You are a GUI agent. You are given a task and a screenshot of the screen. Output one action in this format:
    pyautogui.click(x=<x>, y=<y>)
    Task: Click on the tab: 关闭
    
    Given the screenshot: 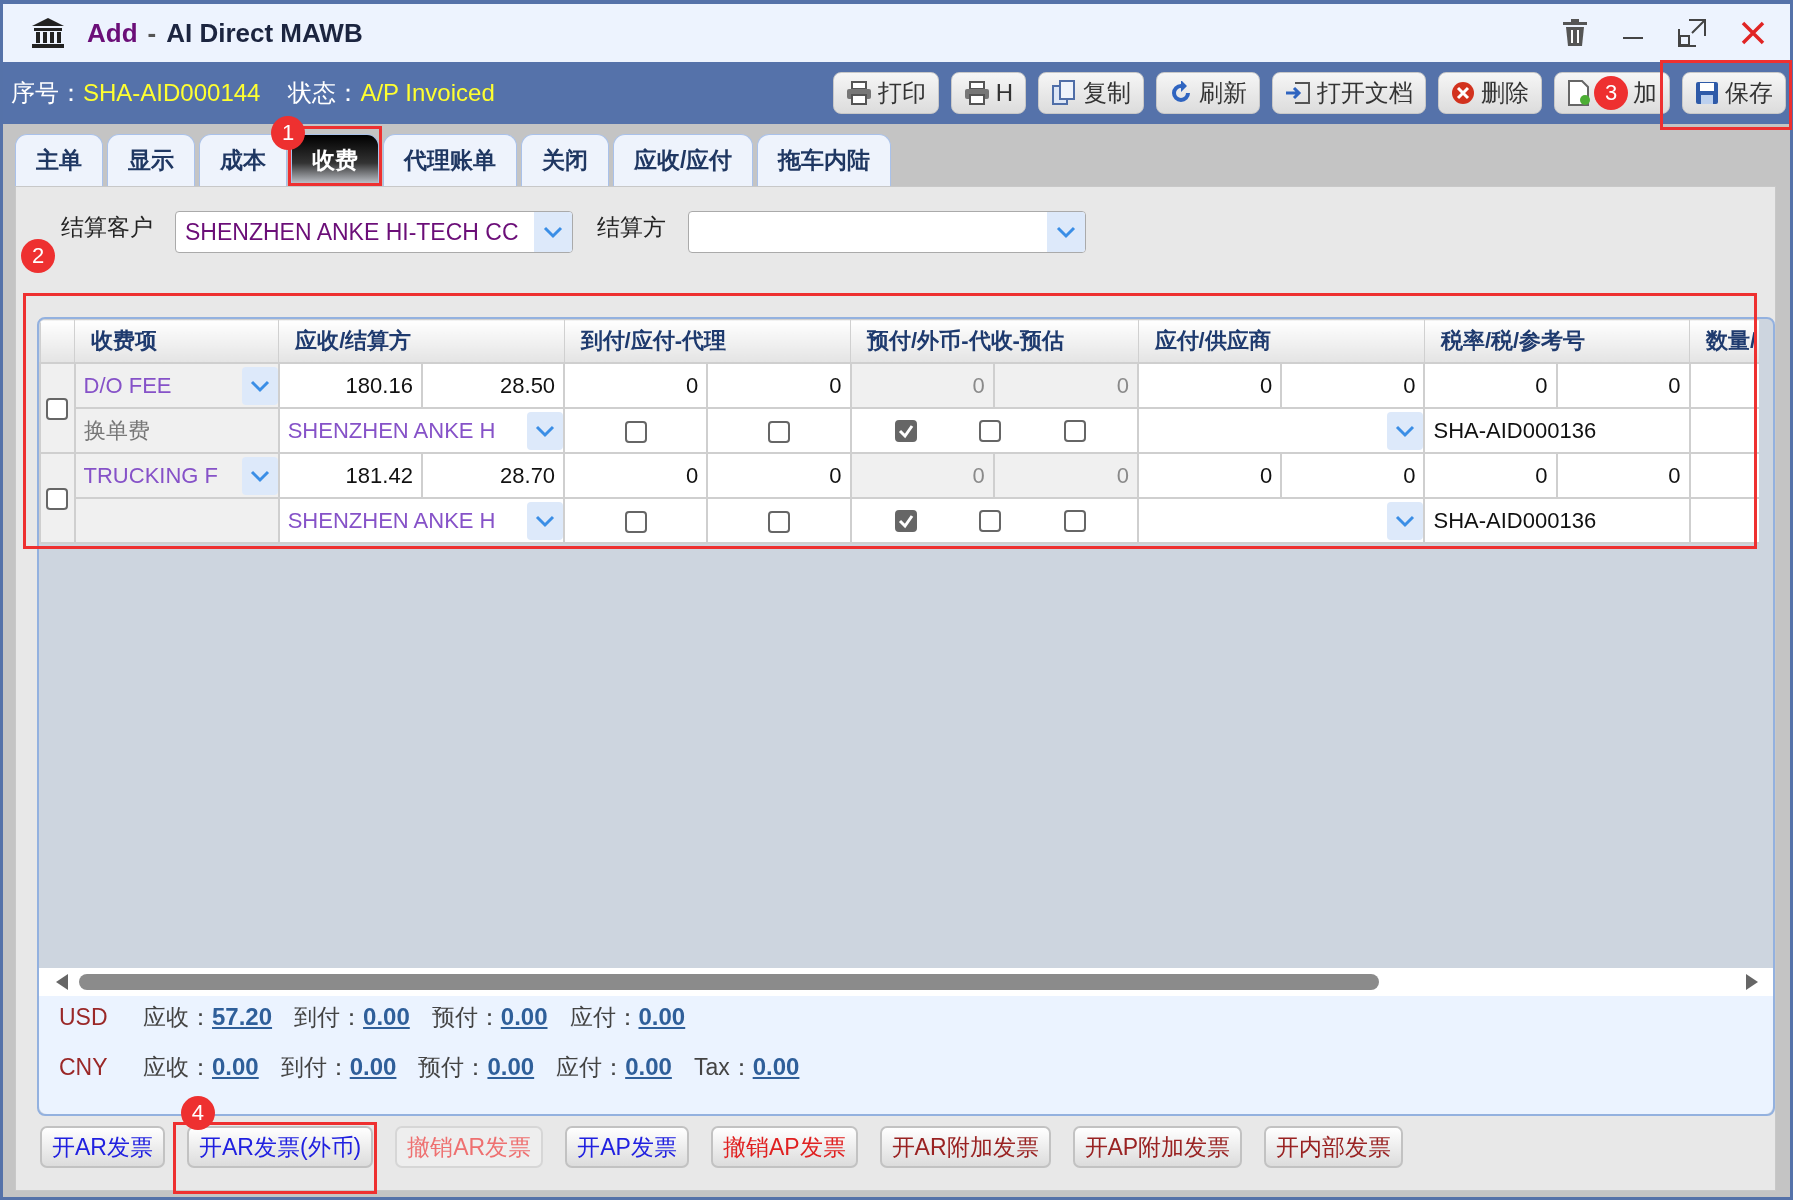 What is the action you would take?
    pyautogui.click(x=565, y=160)
    